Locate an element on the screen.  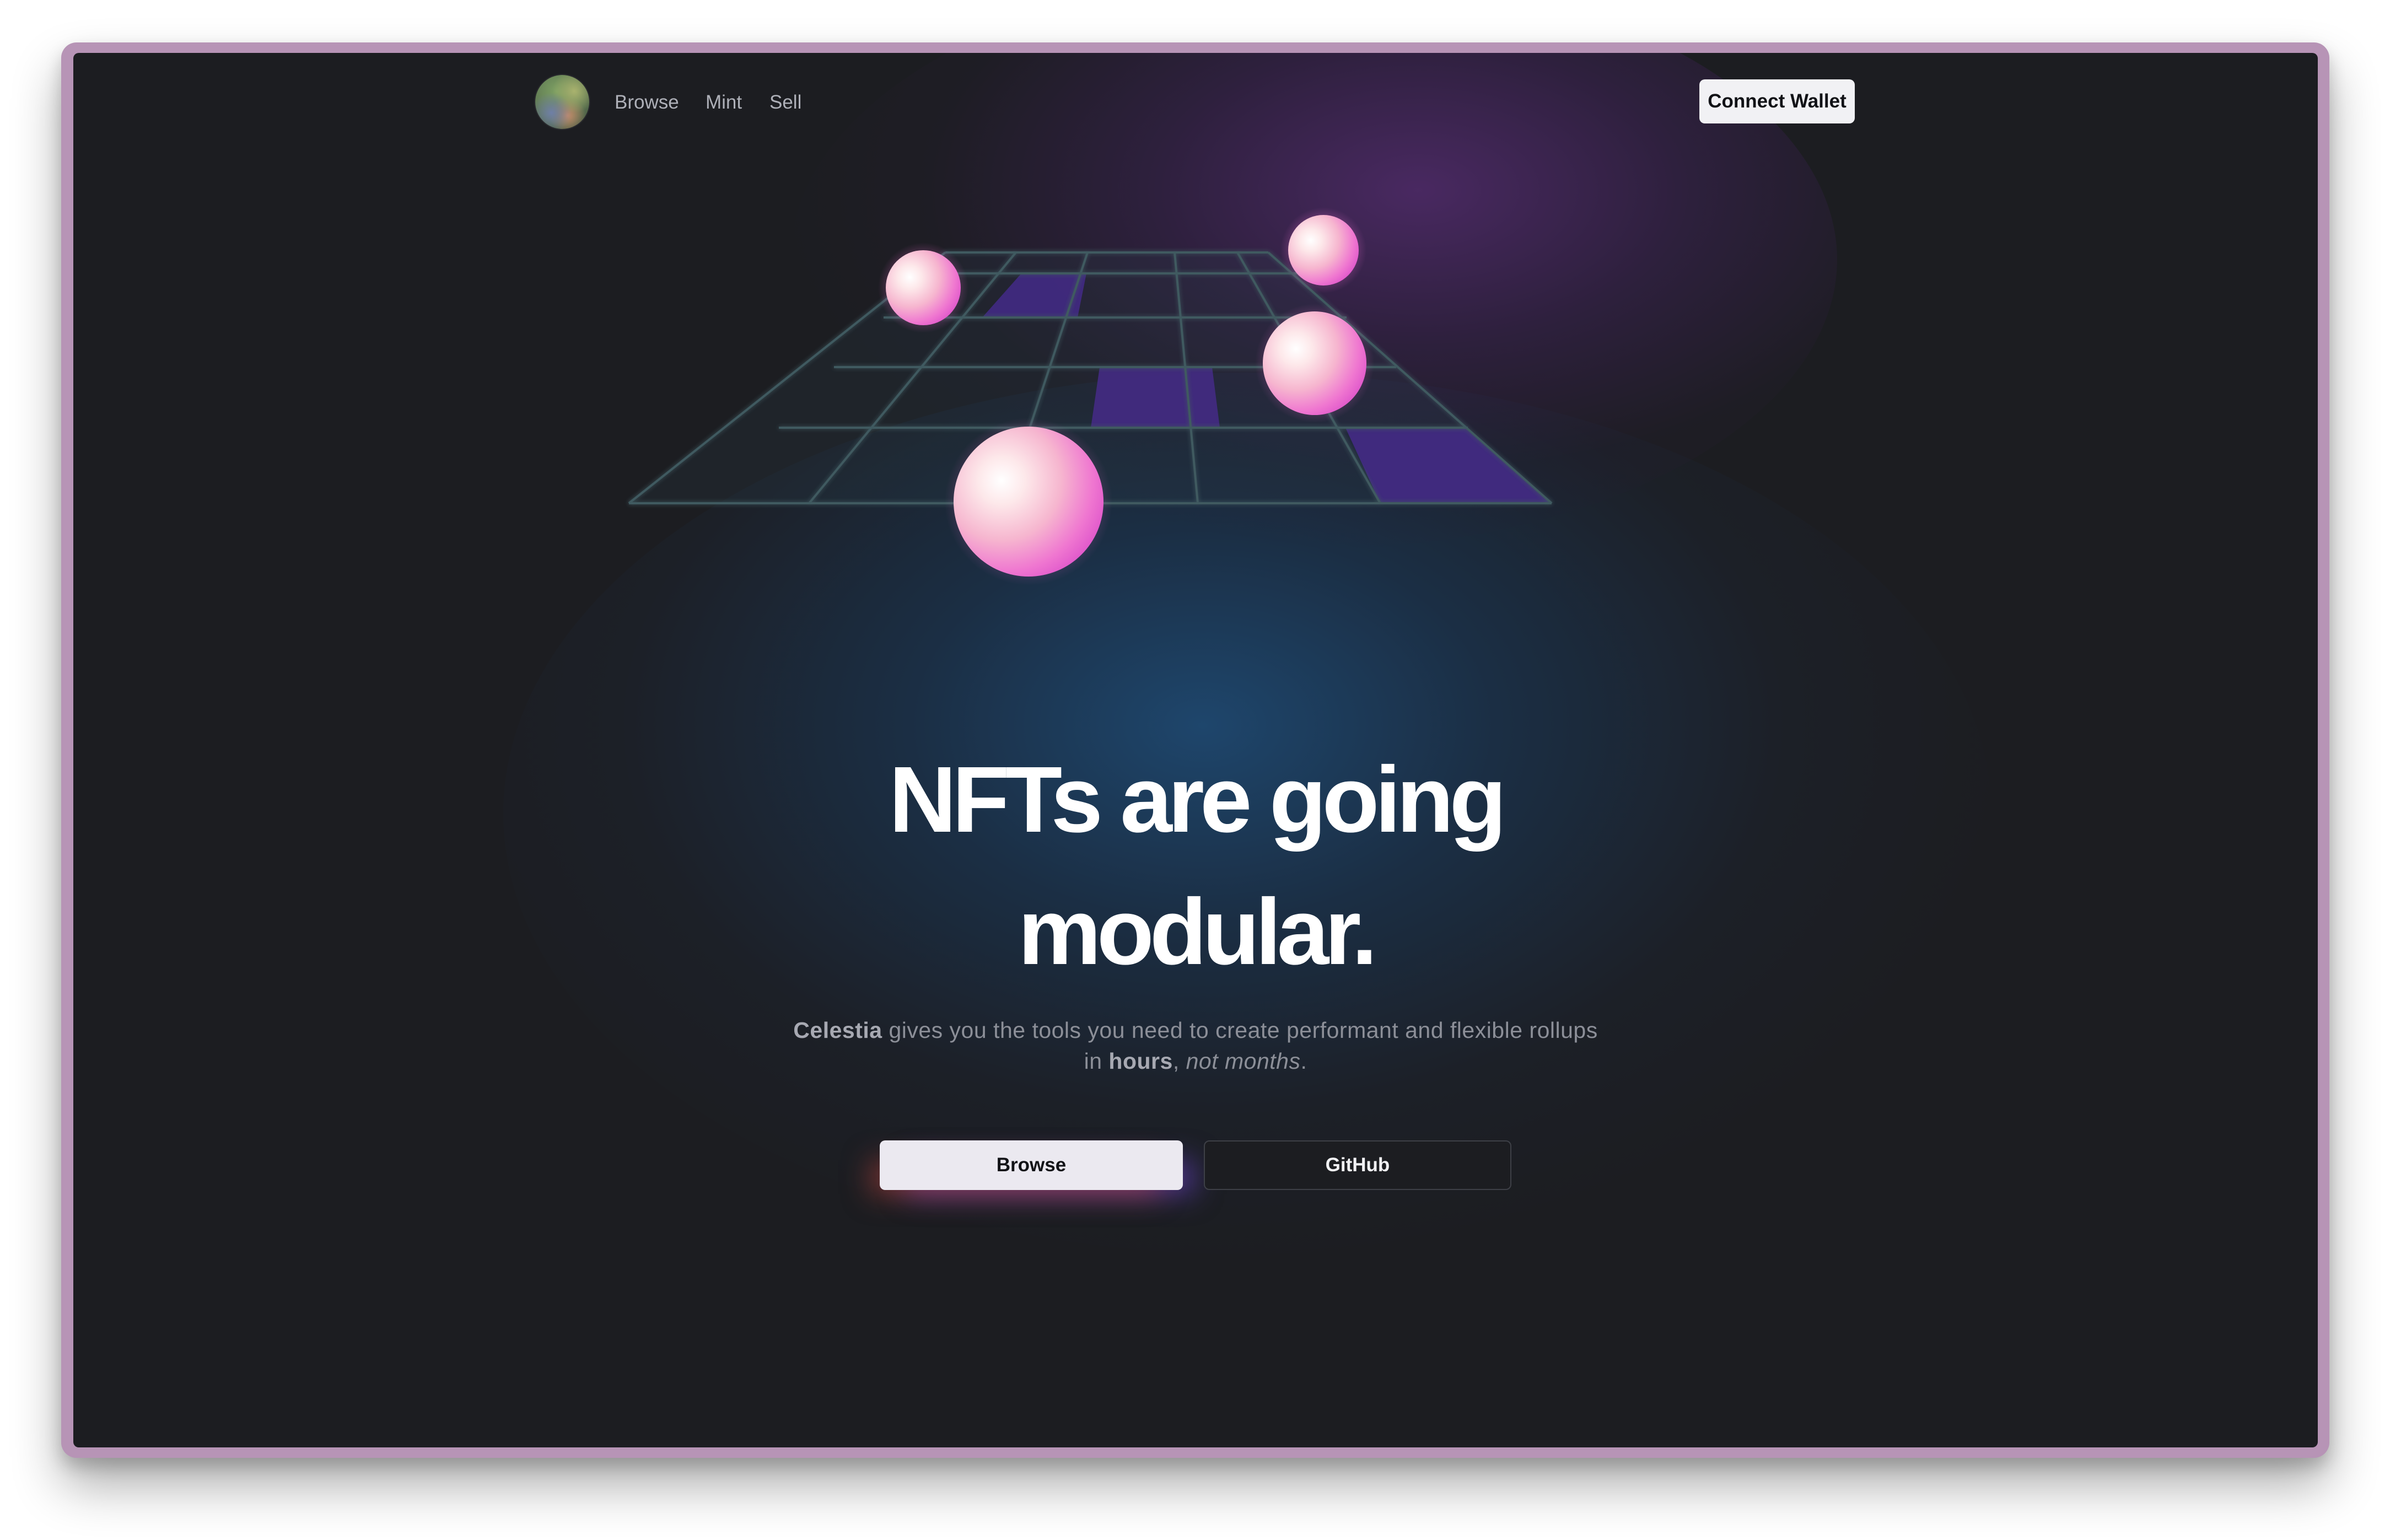
hero-headline-line2: modular. is located at coordinates (1197, 932).